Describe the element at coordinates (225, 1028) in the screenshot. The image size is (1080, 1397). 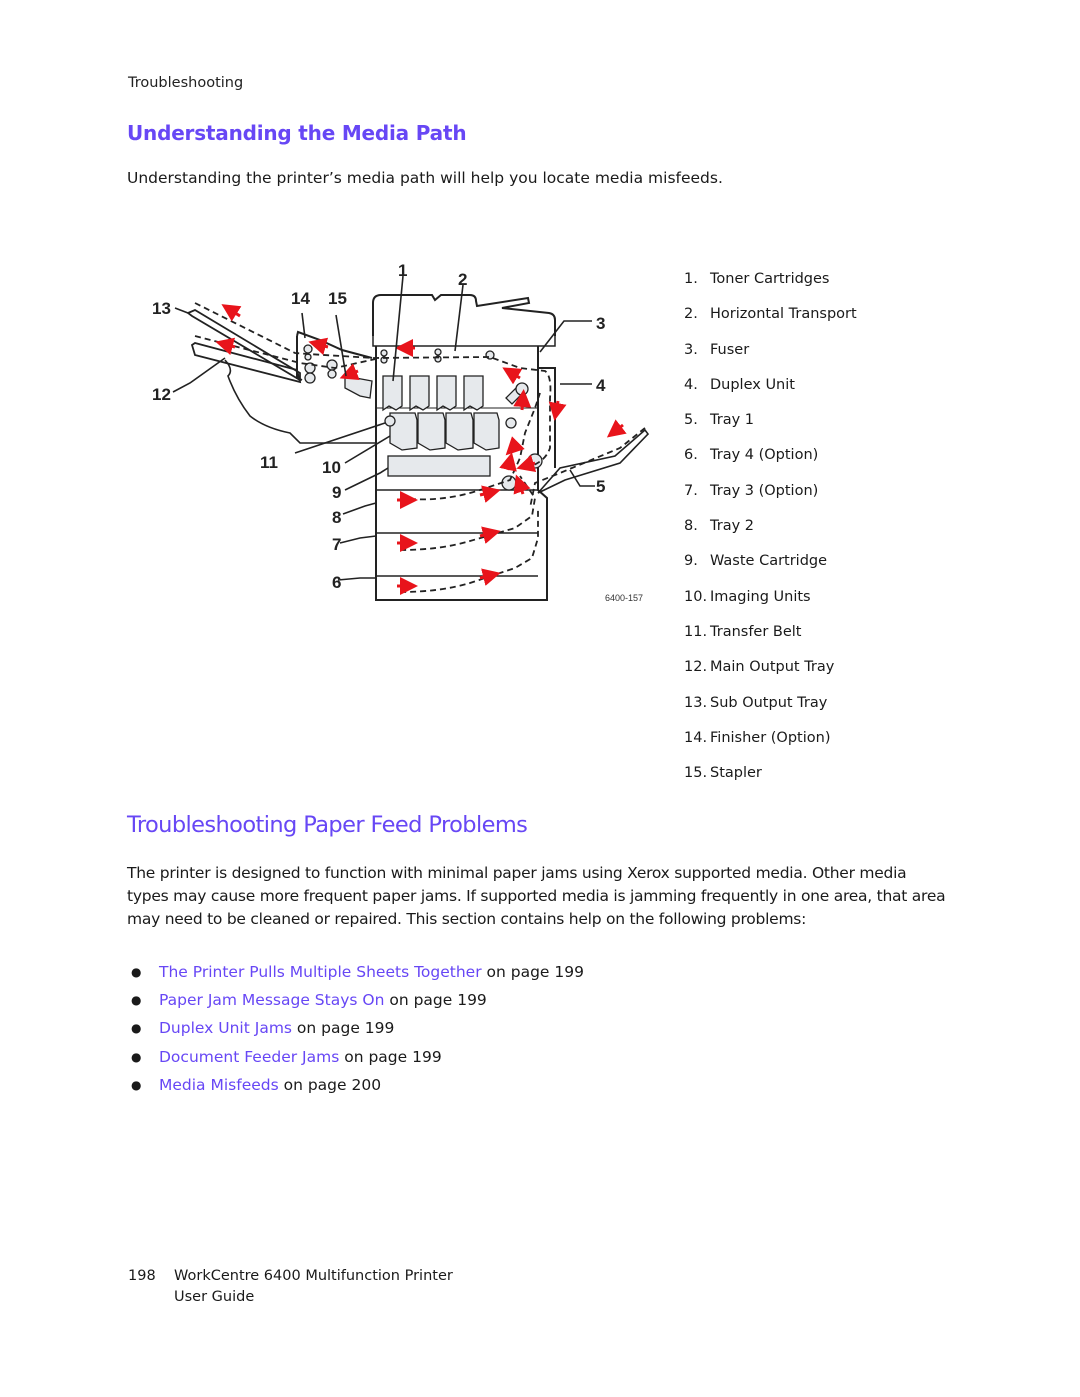
I see `link-duplex-unit-jams: Duplex Unit Jams` at that location.